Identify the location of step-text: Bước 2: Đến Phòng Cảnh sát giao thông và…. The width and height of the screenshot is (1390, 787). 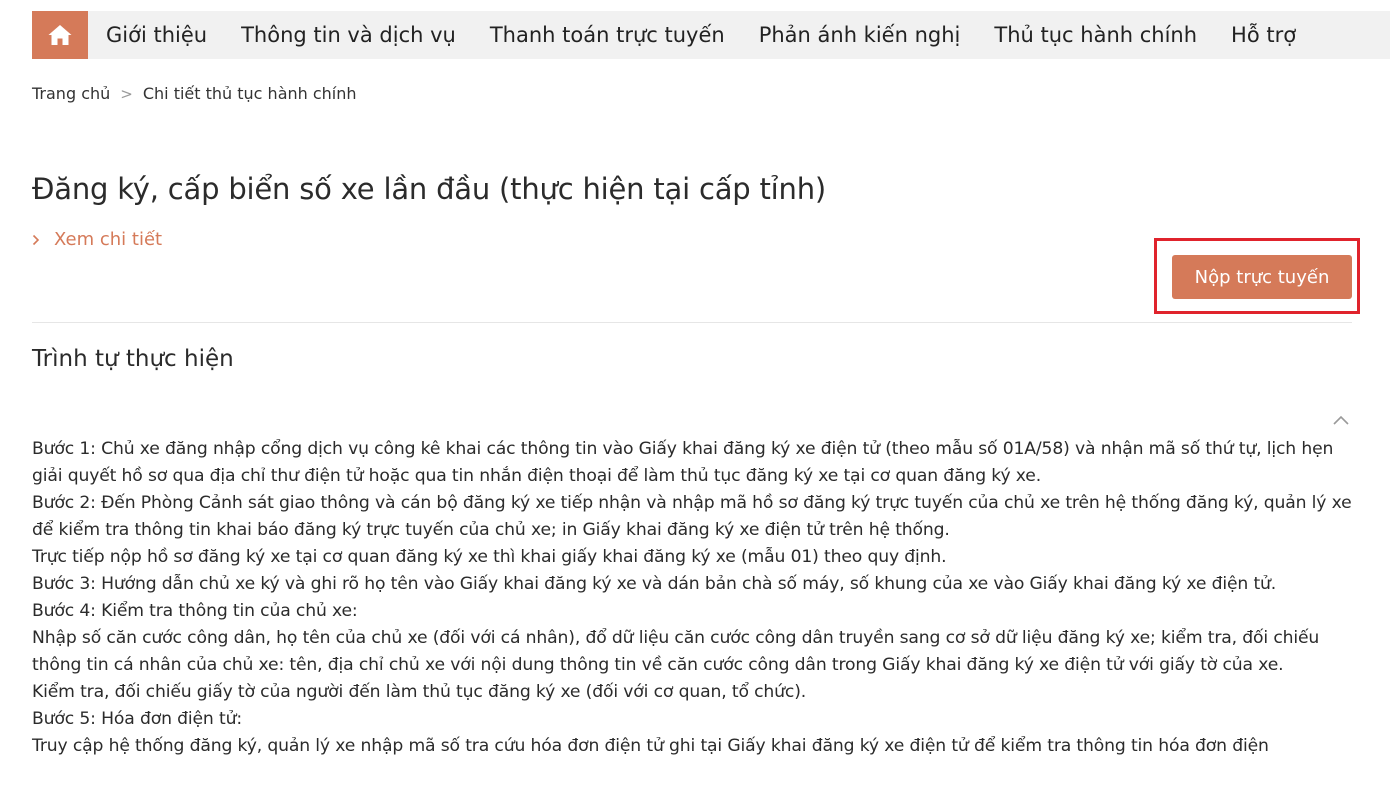
(692, 516).